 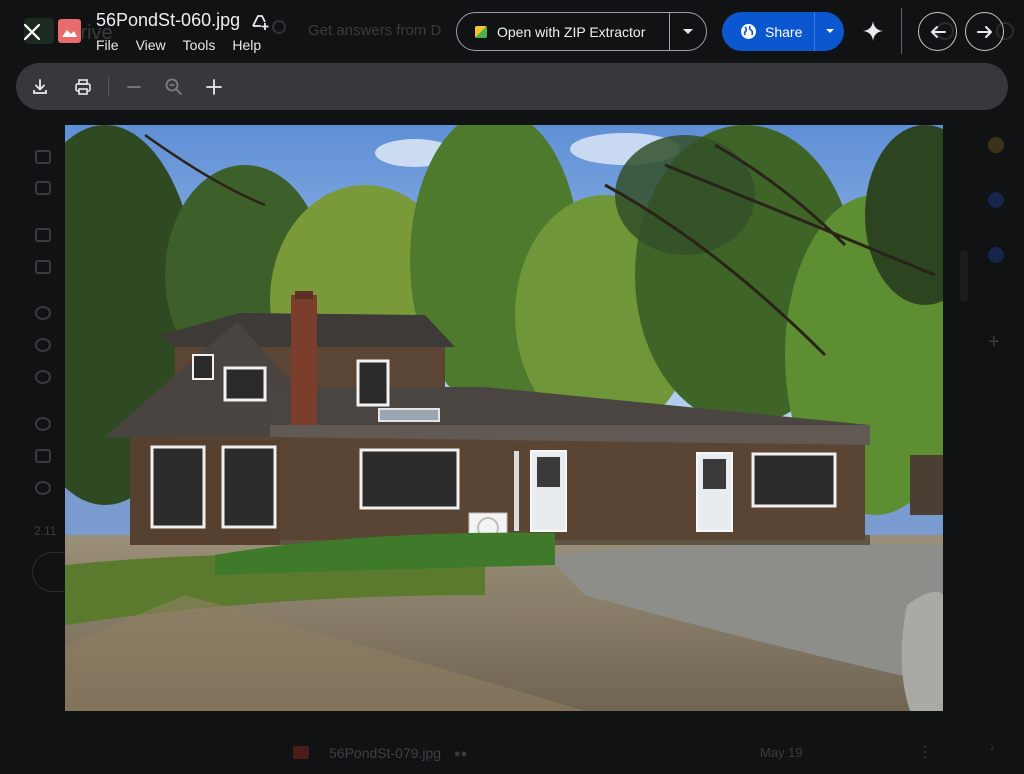 I want to click on nav-divider, so click(x=901, y=31).